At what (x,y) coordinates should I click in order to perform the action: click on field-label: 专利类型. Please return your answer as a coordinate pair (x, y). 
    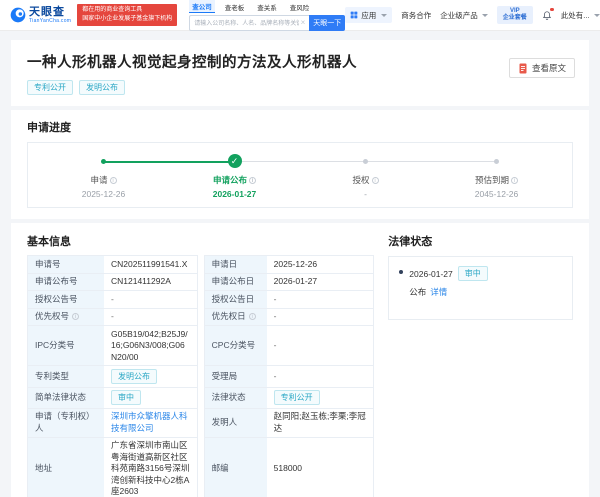
    Looking at the image, I should click on (66, 376).